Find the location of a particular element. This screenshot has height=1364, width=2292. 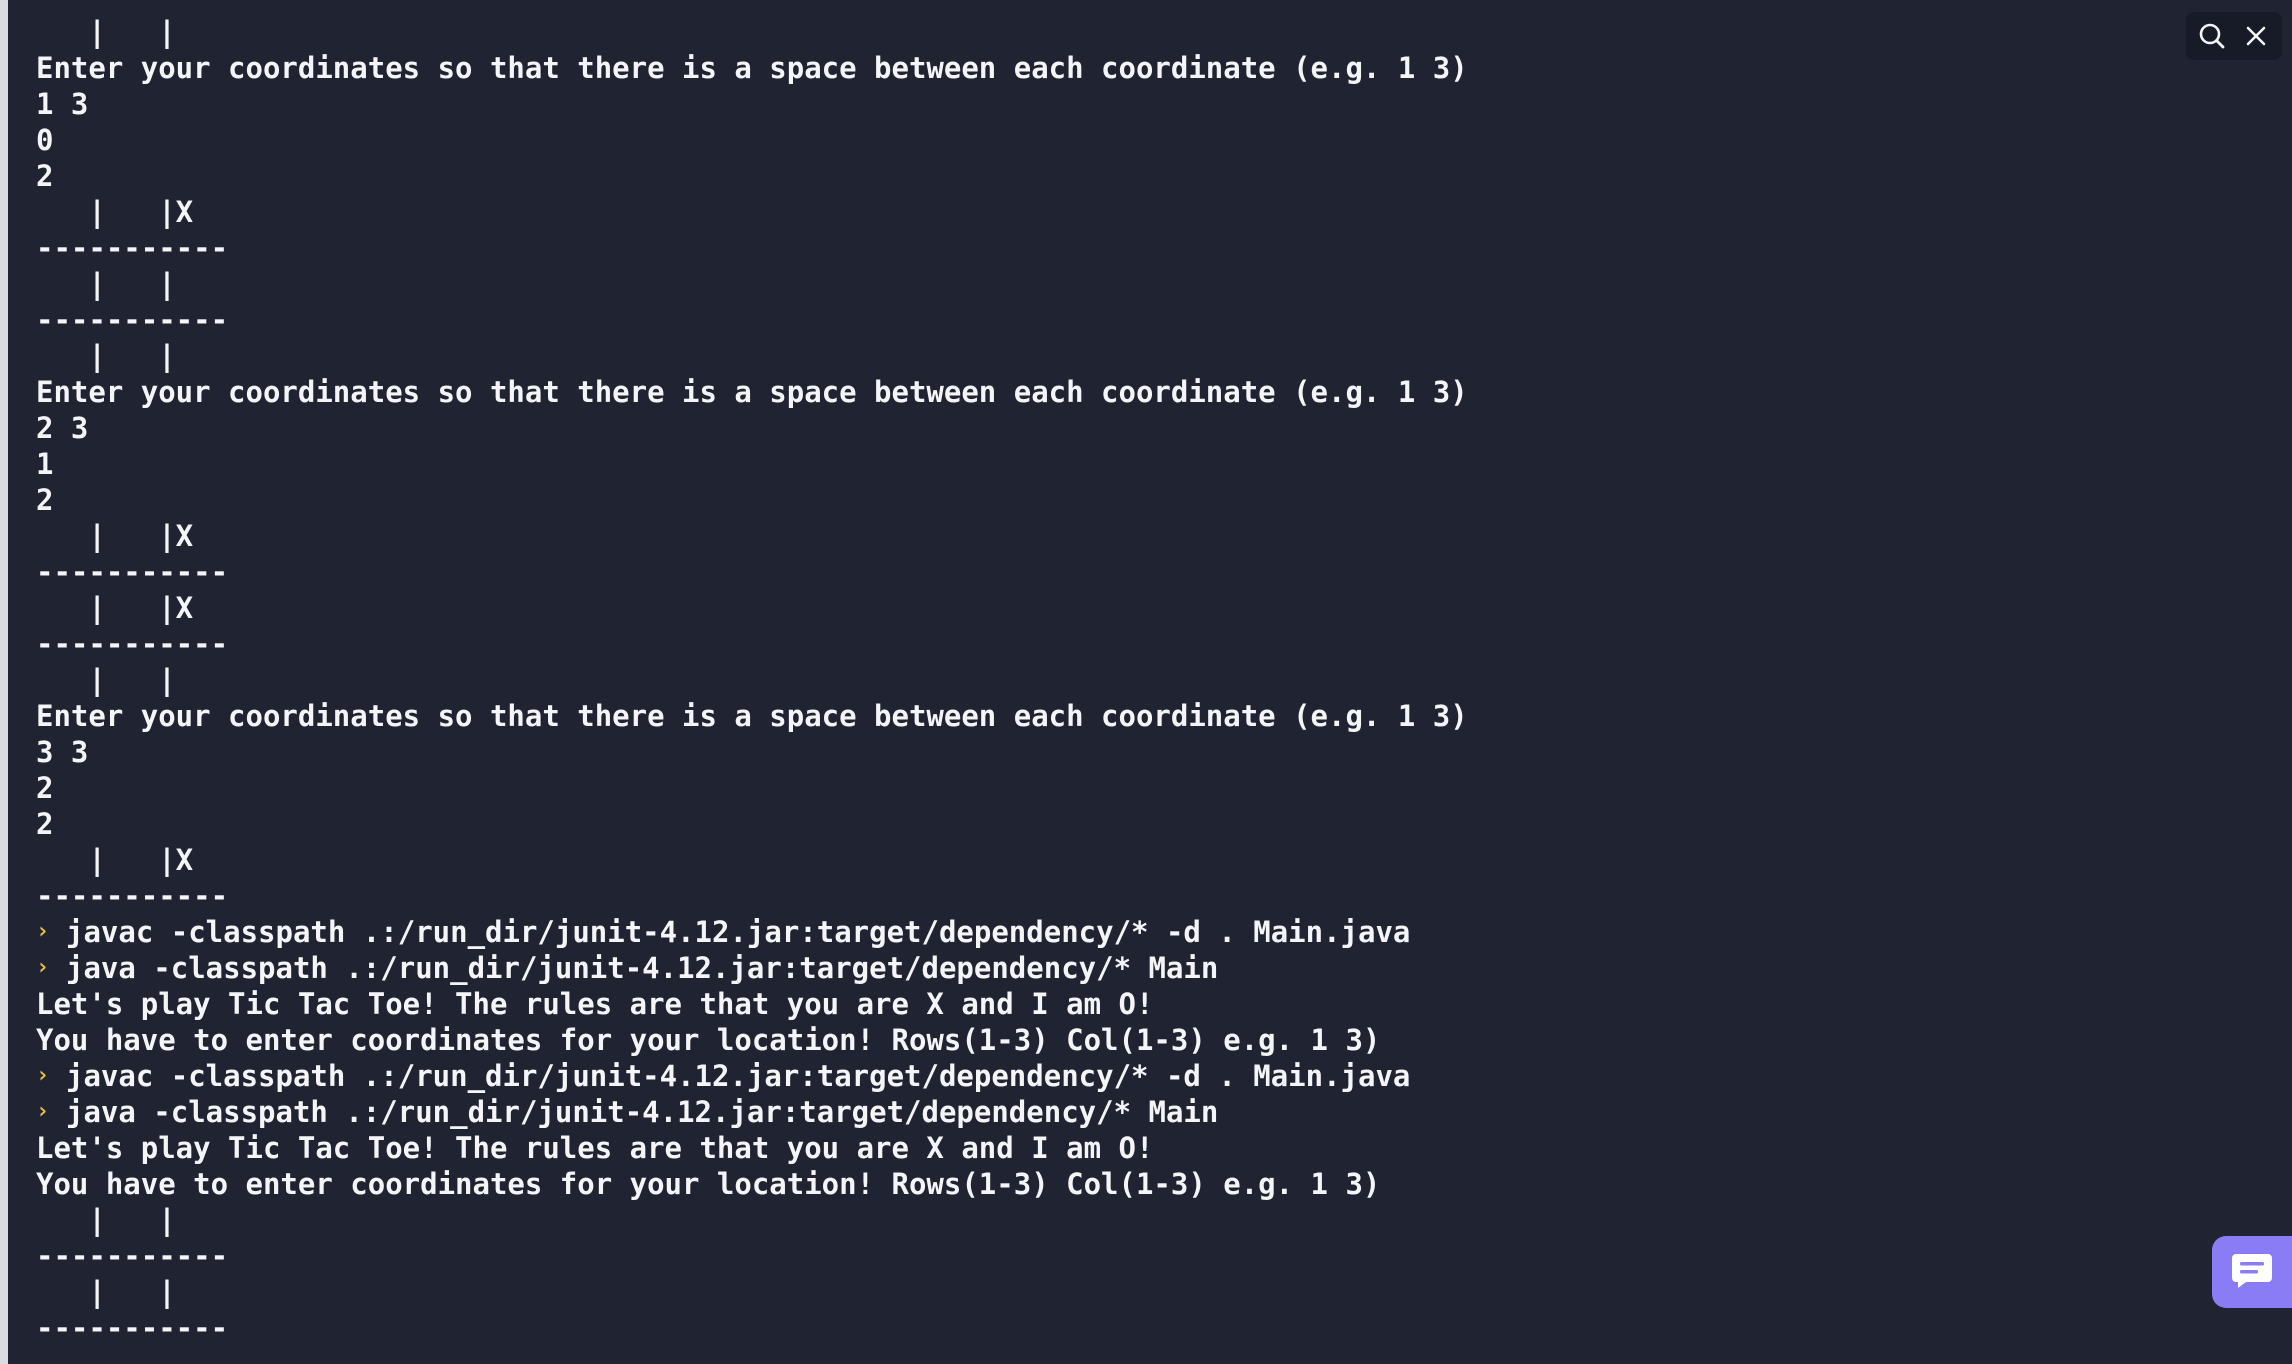

console-output-line: 1 is located at coordinates (1111, 464).